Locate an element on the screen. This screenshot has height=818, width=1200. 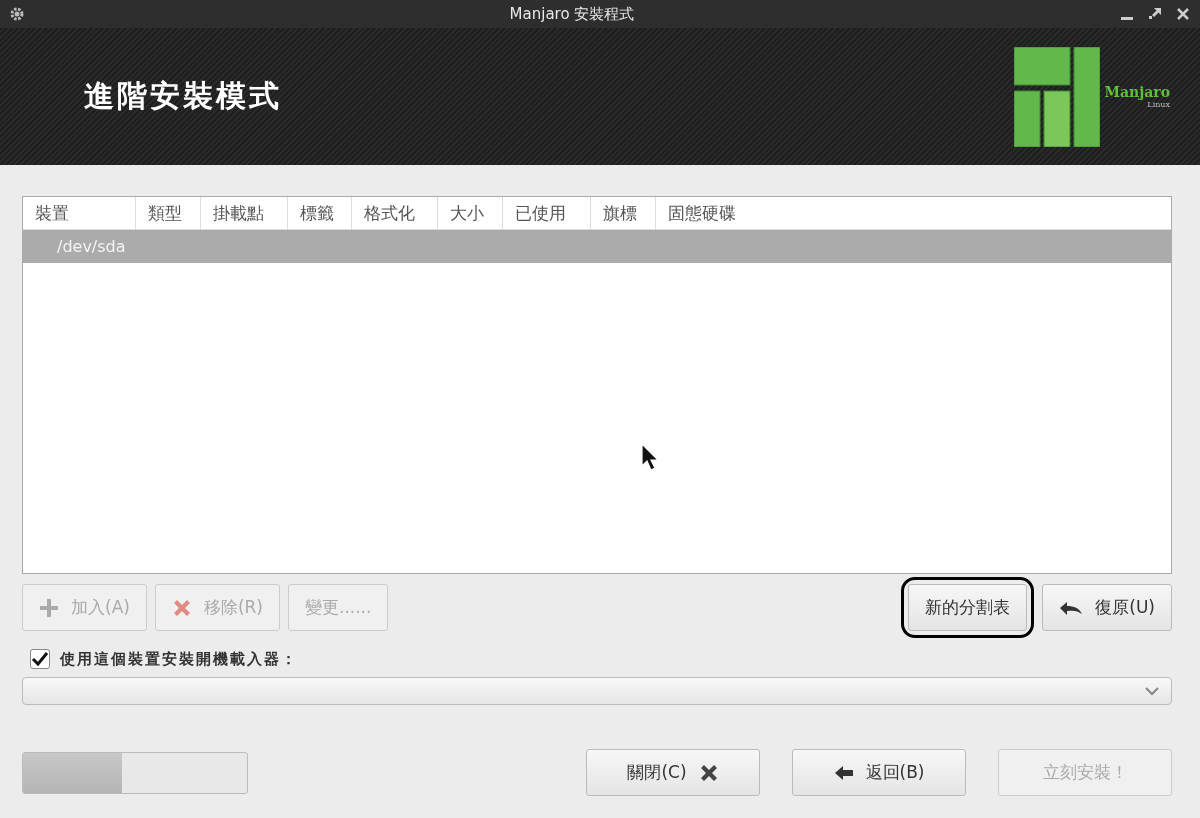
column-header: 掛載點 is located at coordinates (244, 213).